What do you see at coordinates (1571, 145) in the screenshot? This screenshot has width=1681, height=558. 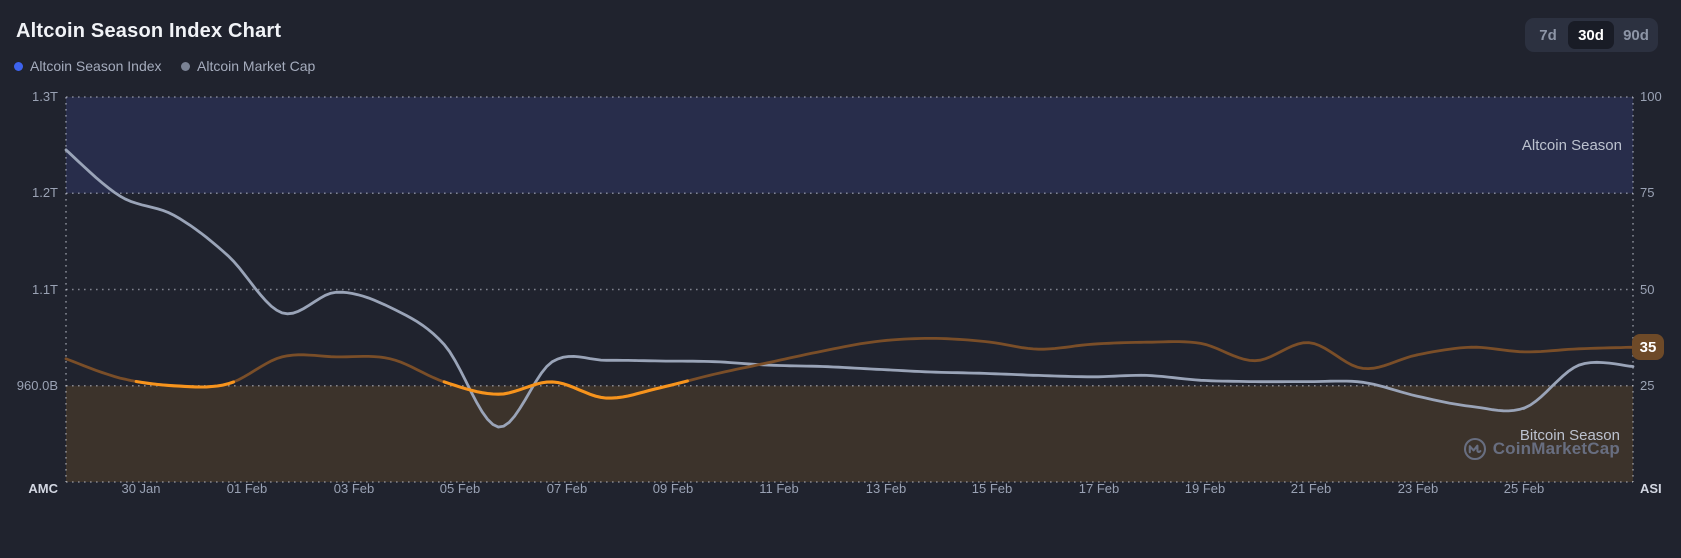 I see `altcoin-season-band-label: Altcoin Season` at bounding box center [1571, 145].